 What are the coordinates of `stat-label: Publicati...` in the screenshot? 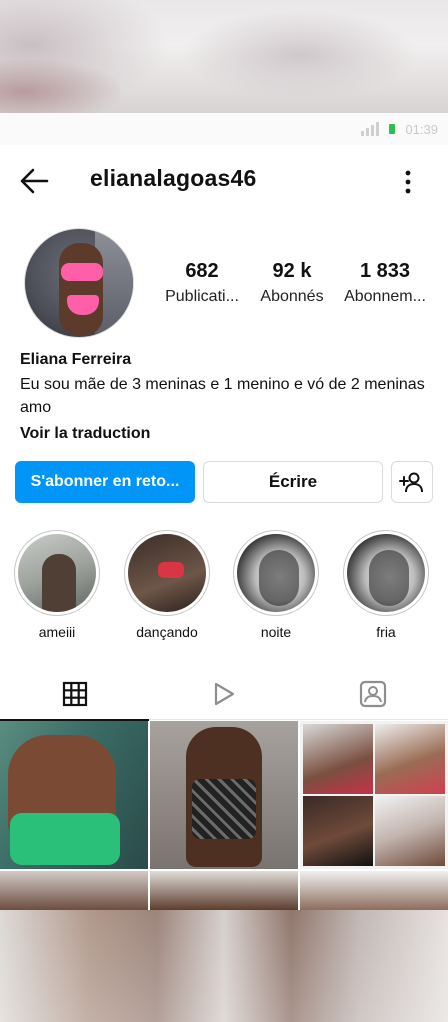 It's located at (202, 296).